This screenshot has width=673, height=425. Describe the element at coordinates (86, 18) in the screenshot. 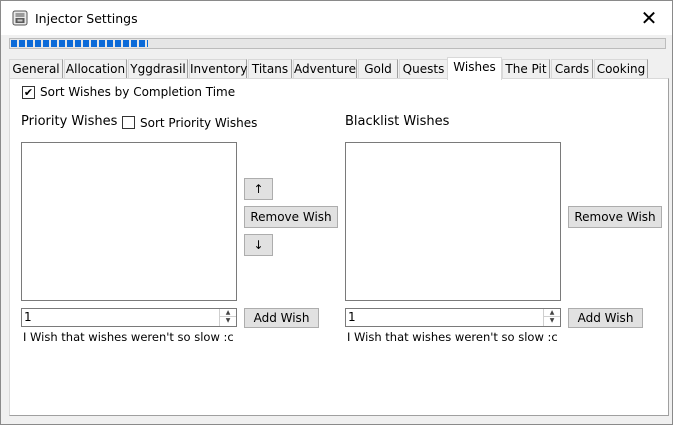

I see `window-title: Injector Settings` at that location.